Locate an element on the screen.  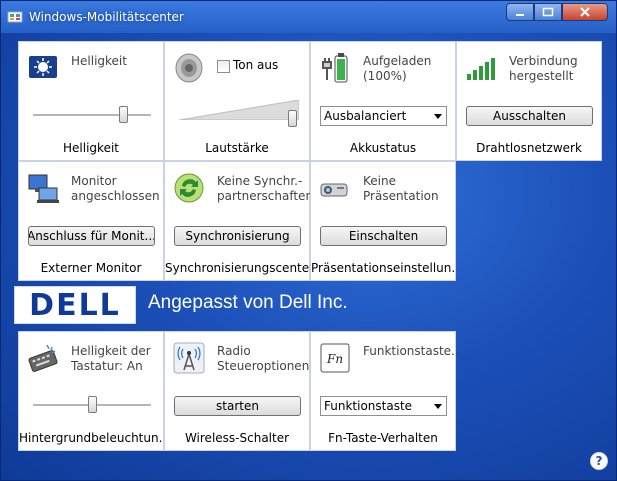
brightness-tile: Helligkeit Helligkeit is located at coordinates (91, 101).